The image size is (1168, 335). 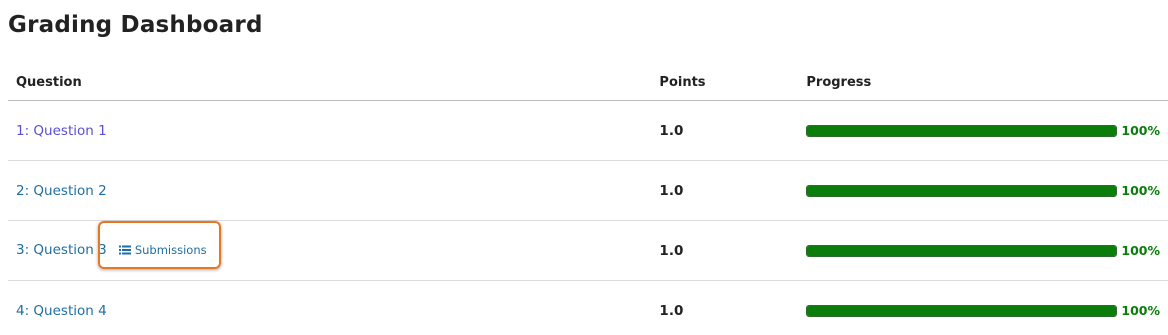 I want to click on submissions-wrapper: Submissions, so click(x=159, y=244).